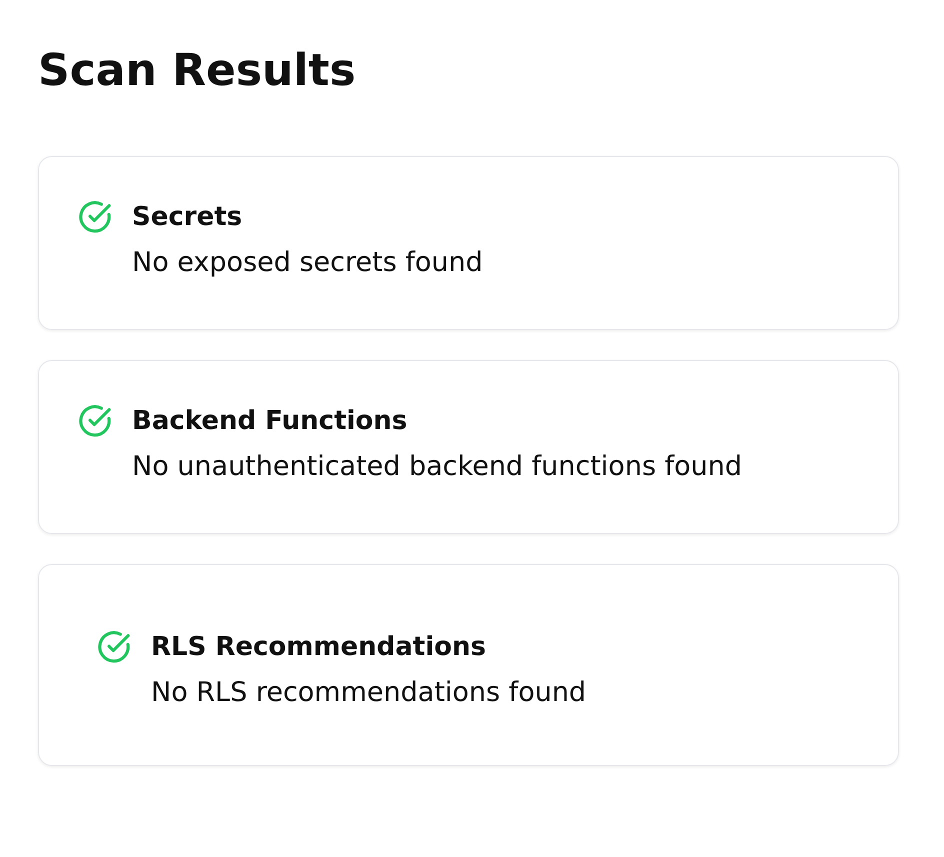 This screenshot has height=857, width=944. What do you see at coordinates (369, 693) in the screenshot?
I see `result-message: No RLS recommendations found` at bounding box center [369, 693].